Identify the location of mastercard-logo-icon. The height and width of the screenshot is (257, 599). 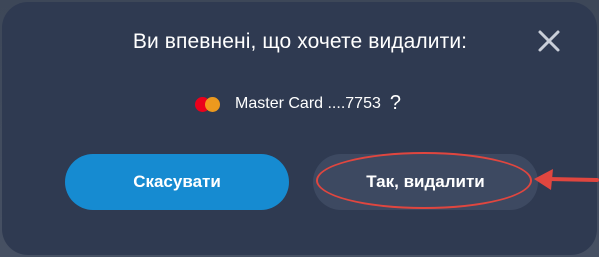
(208, 104).